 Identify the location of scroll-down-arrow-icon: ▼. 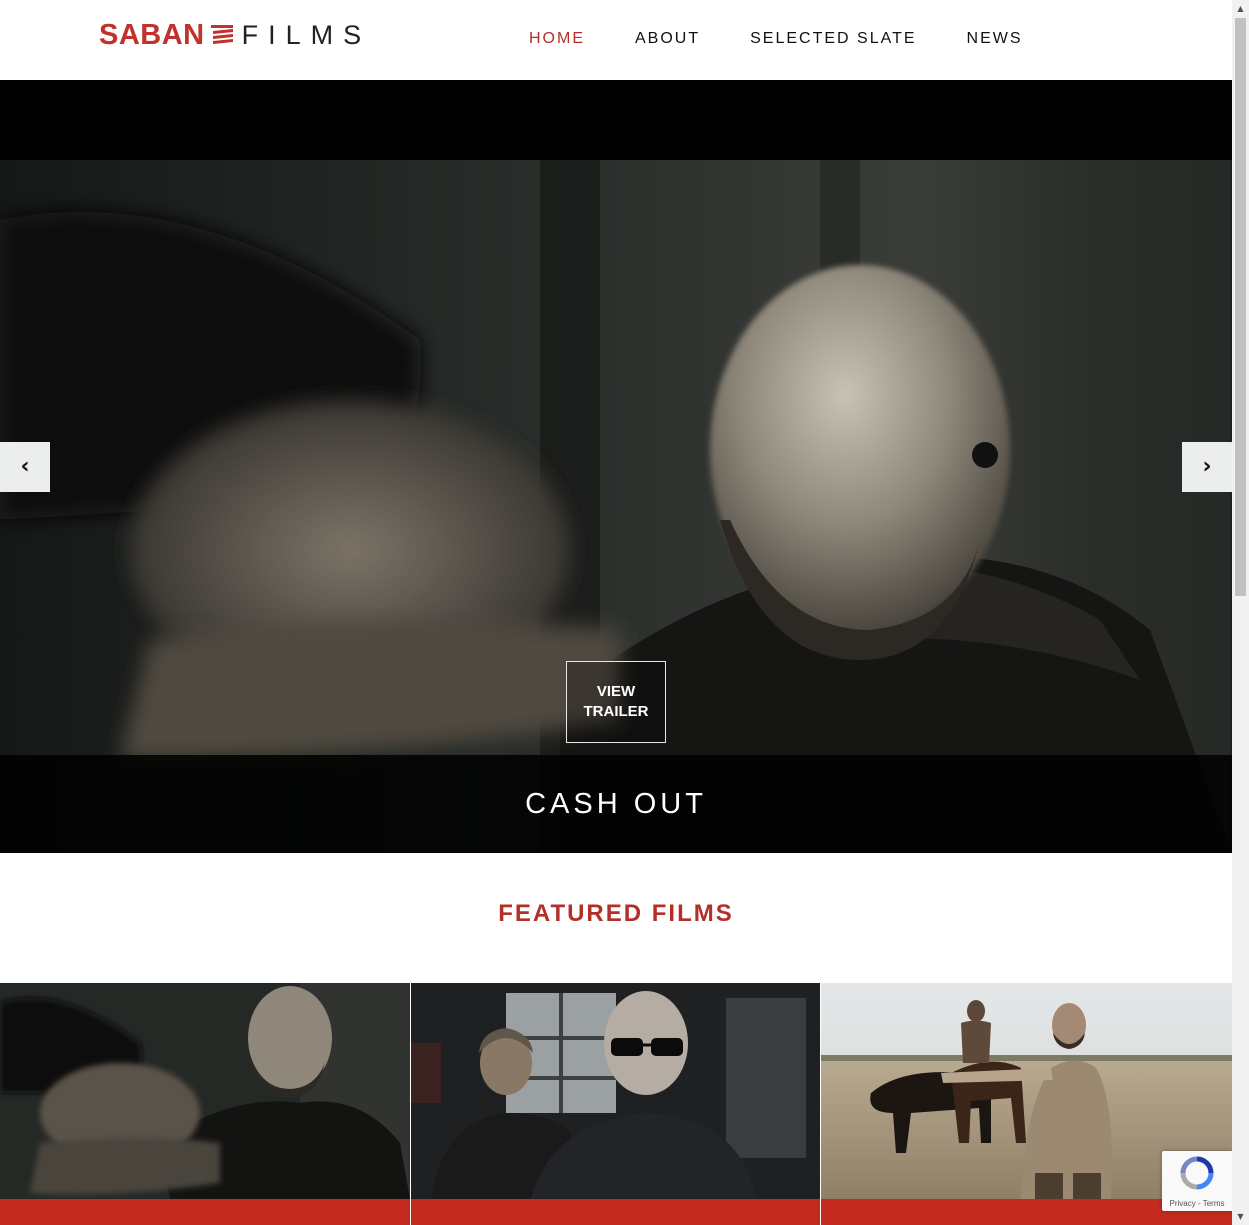
(1240, 1216).